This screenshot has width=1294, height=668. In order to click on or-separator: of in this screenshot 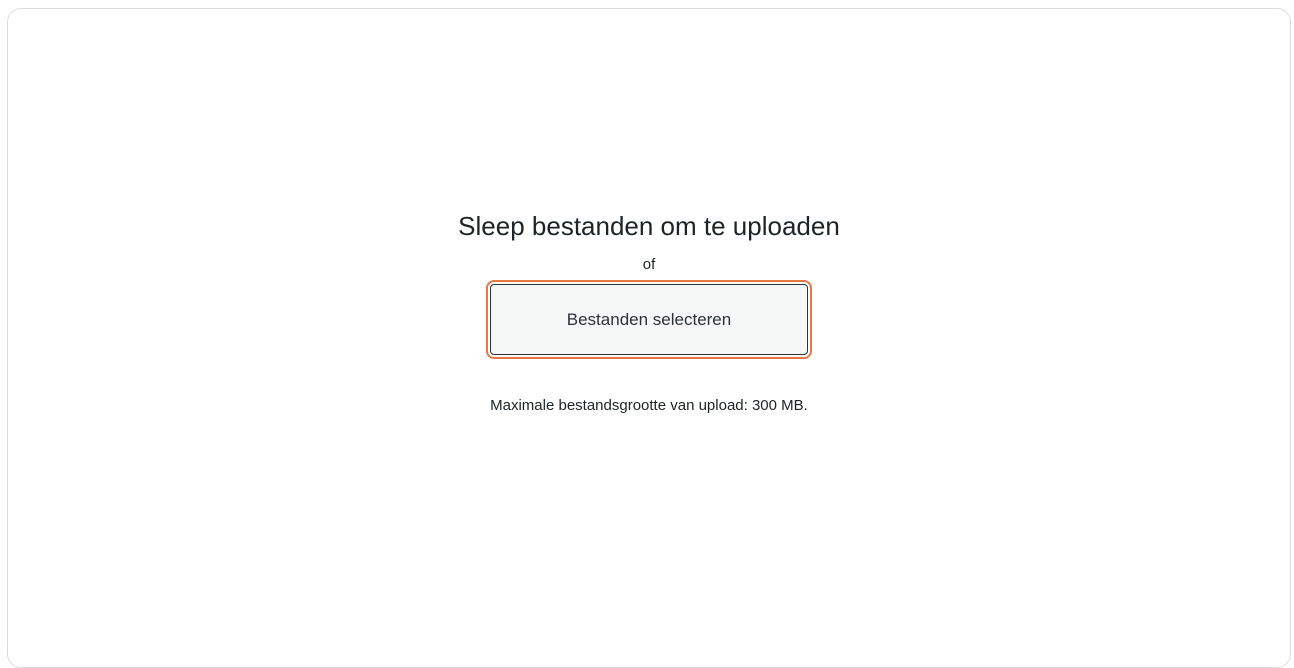, I will do `click(649, 264)`.